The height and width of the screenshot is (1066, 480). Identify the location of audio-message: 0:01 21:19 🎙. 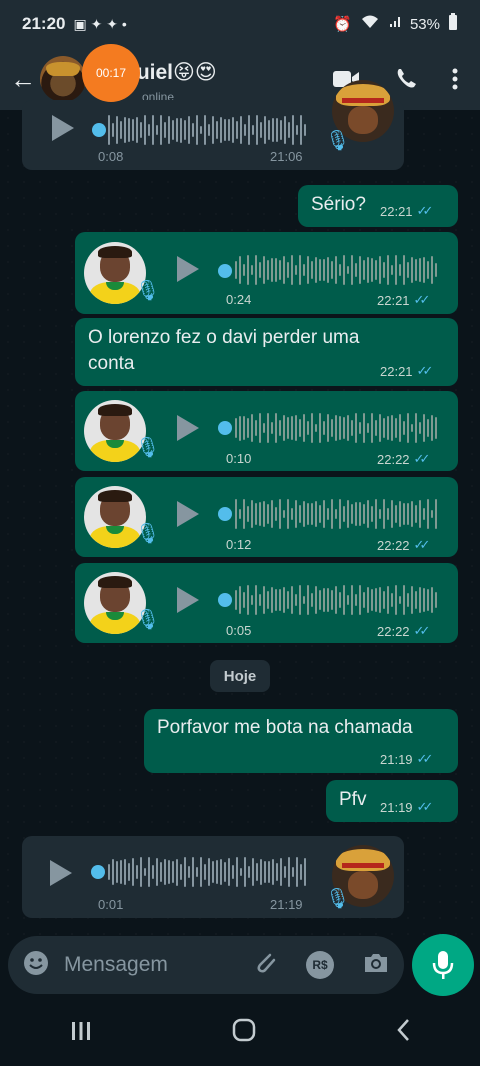
(213, 877).